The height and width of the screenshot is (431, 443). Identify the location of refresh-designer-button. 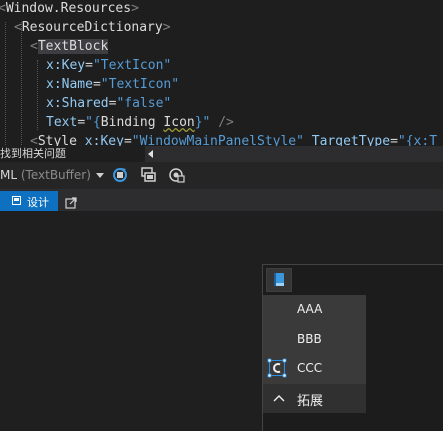
(120, 175).